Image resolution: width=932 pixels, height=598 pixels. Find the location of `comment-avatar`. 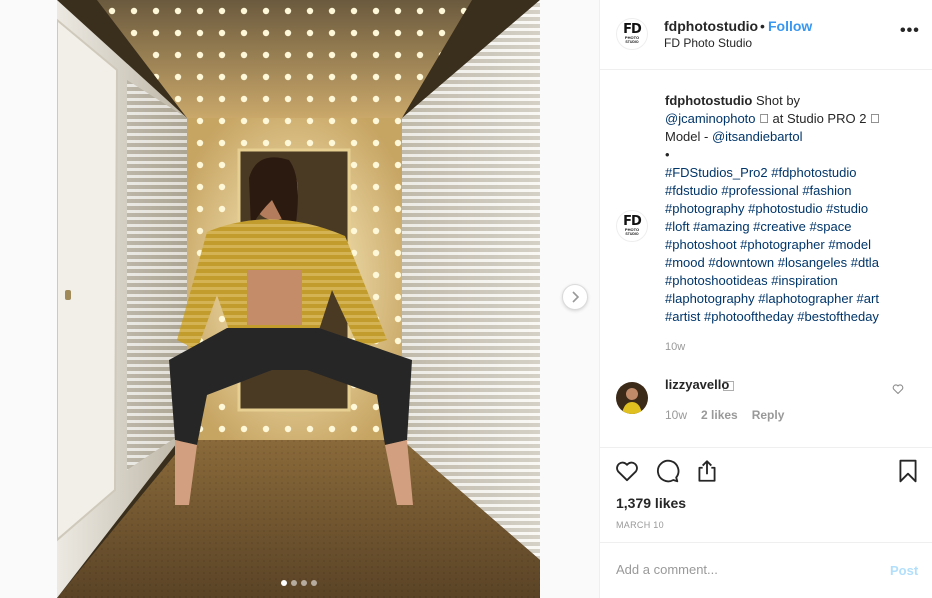

comment-avatar is located at coordinates (632, 398).